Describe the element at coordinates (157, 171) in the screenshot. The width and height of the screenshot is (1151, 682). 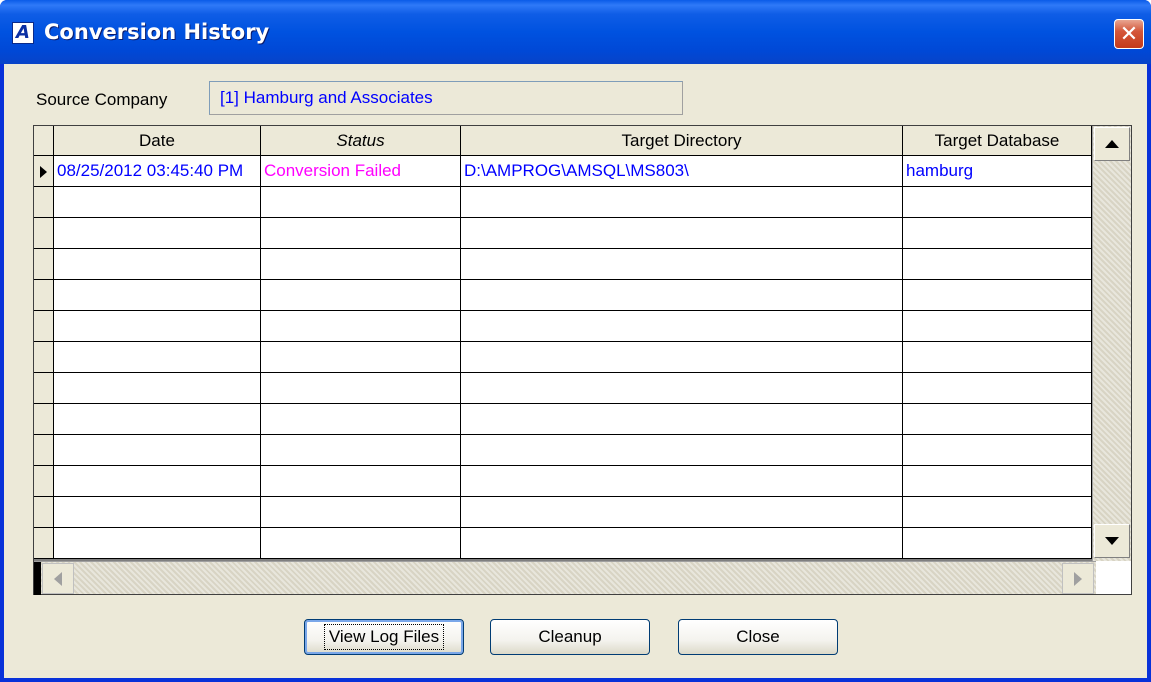
I see `cell-date: 08/25/2012 03:45:40 PM` at that location.